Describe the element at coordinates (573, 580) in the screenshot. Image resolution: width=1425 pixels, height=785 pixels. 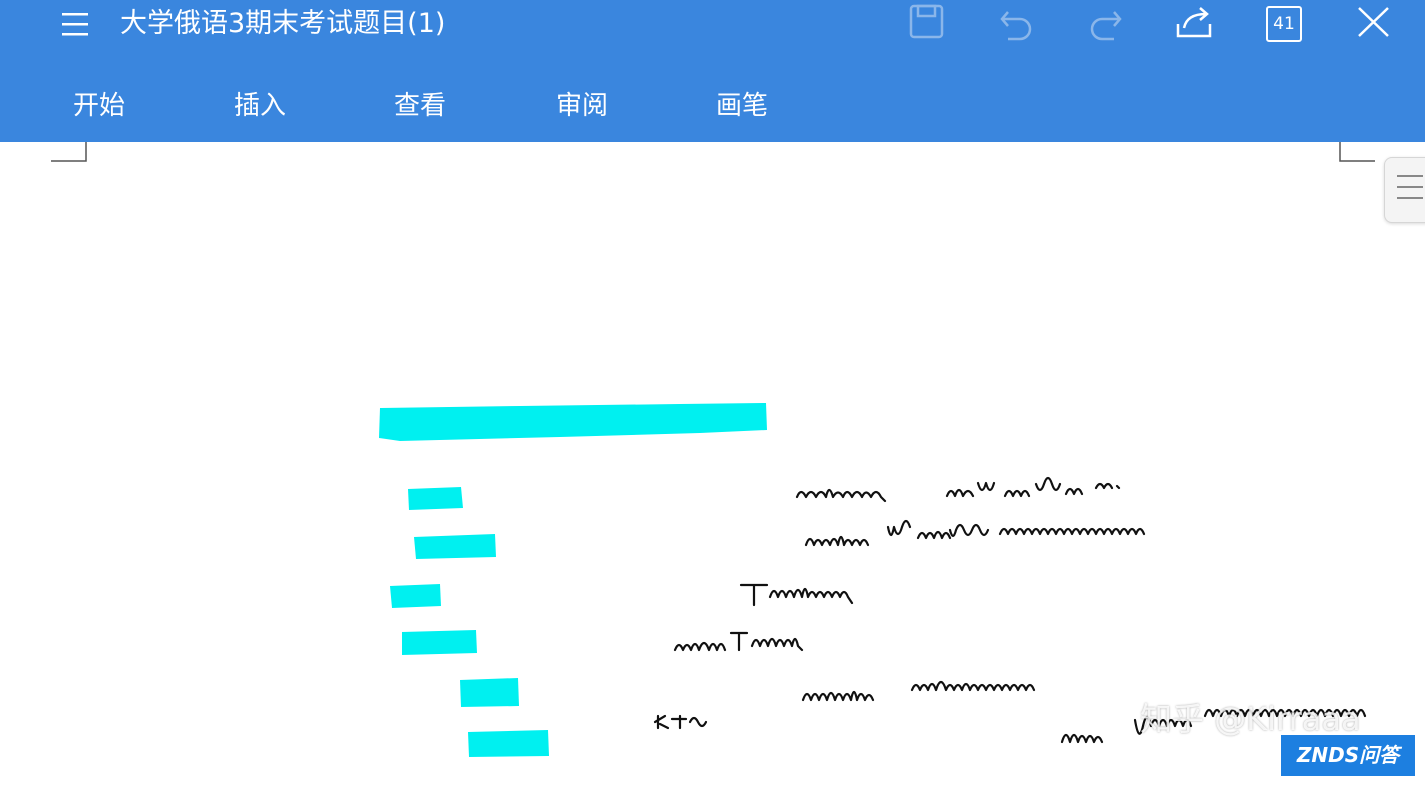
I see `highlight-strokes` at that location.